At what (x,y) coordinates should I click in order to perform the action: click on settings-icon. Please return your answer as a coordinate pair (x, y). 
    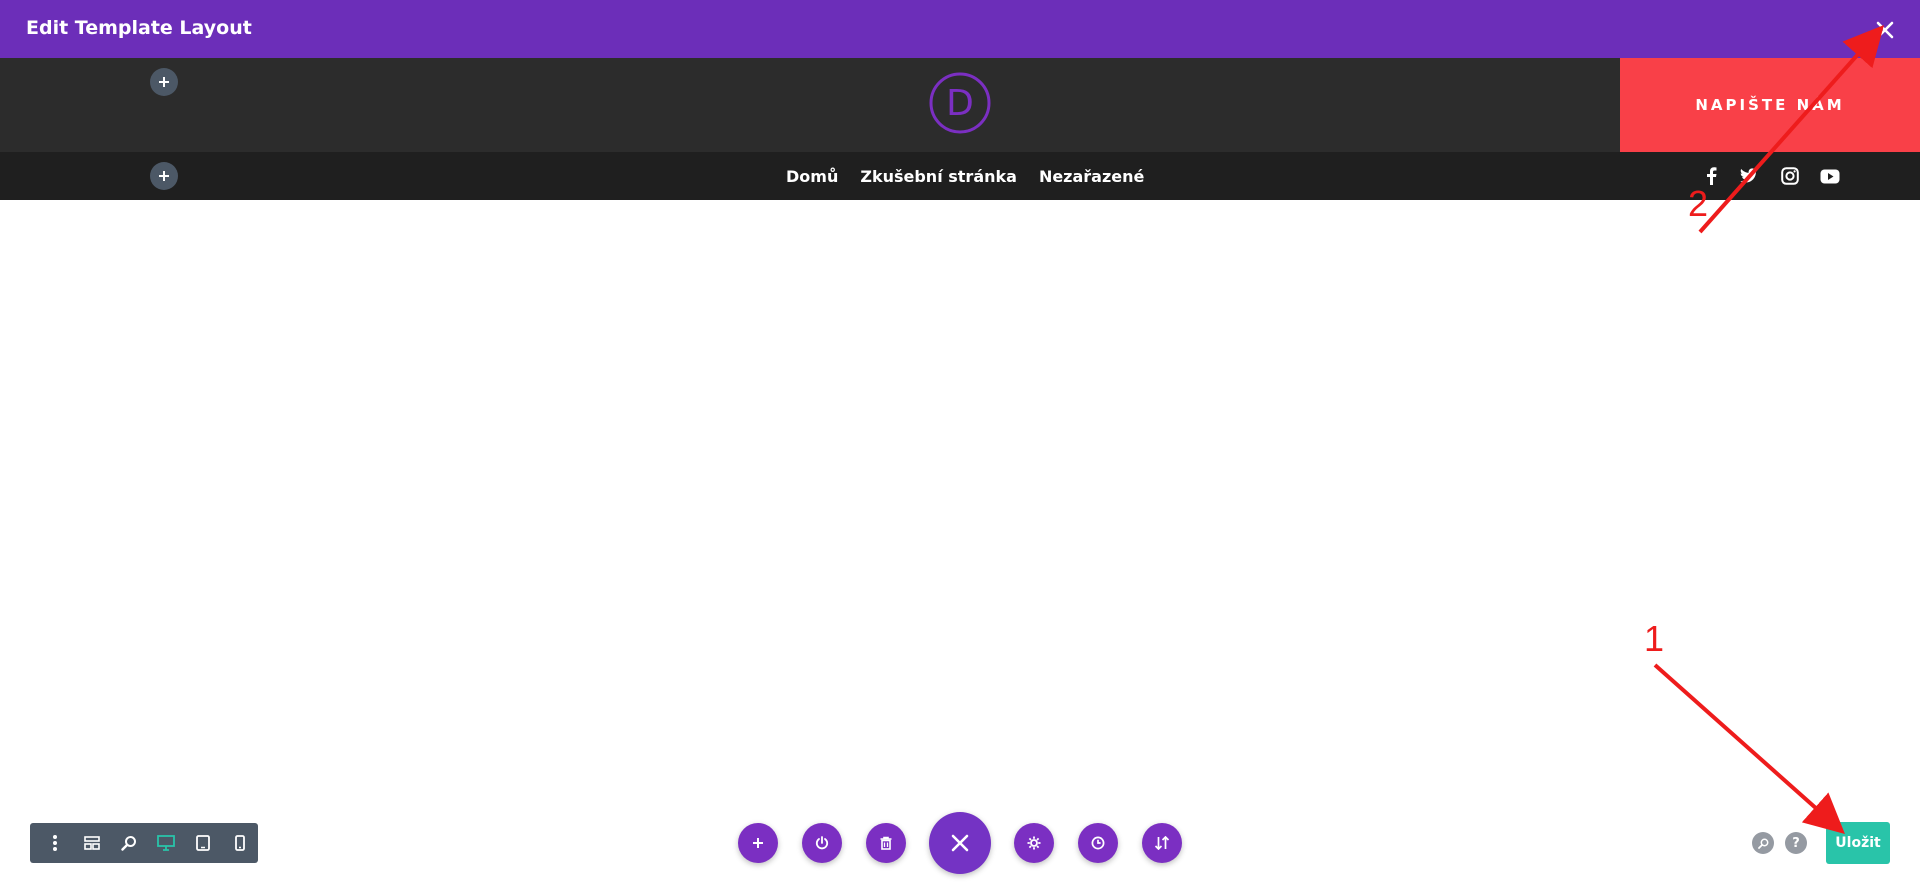
    Looking at the image, I should click on (1034, 843).